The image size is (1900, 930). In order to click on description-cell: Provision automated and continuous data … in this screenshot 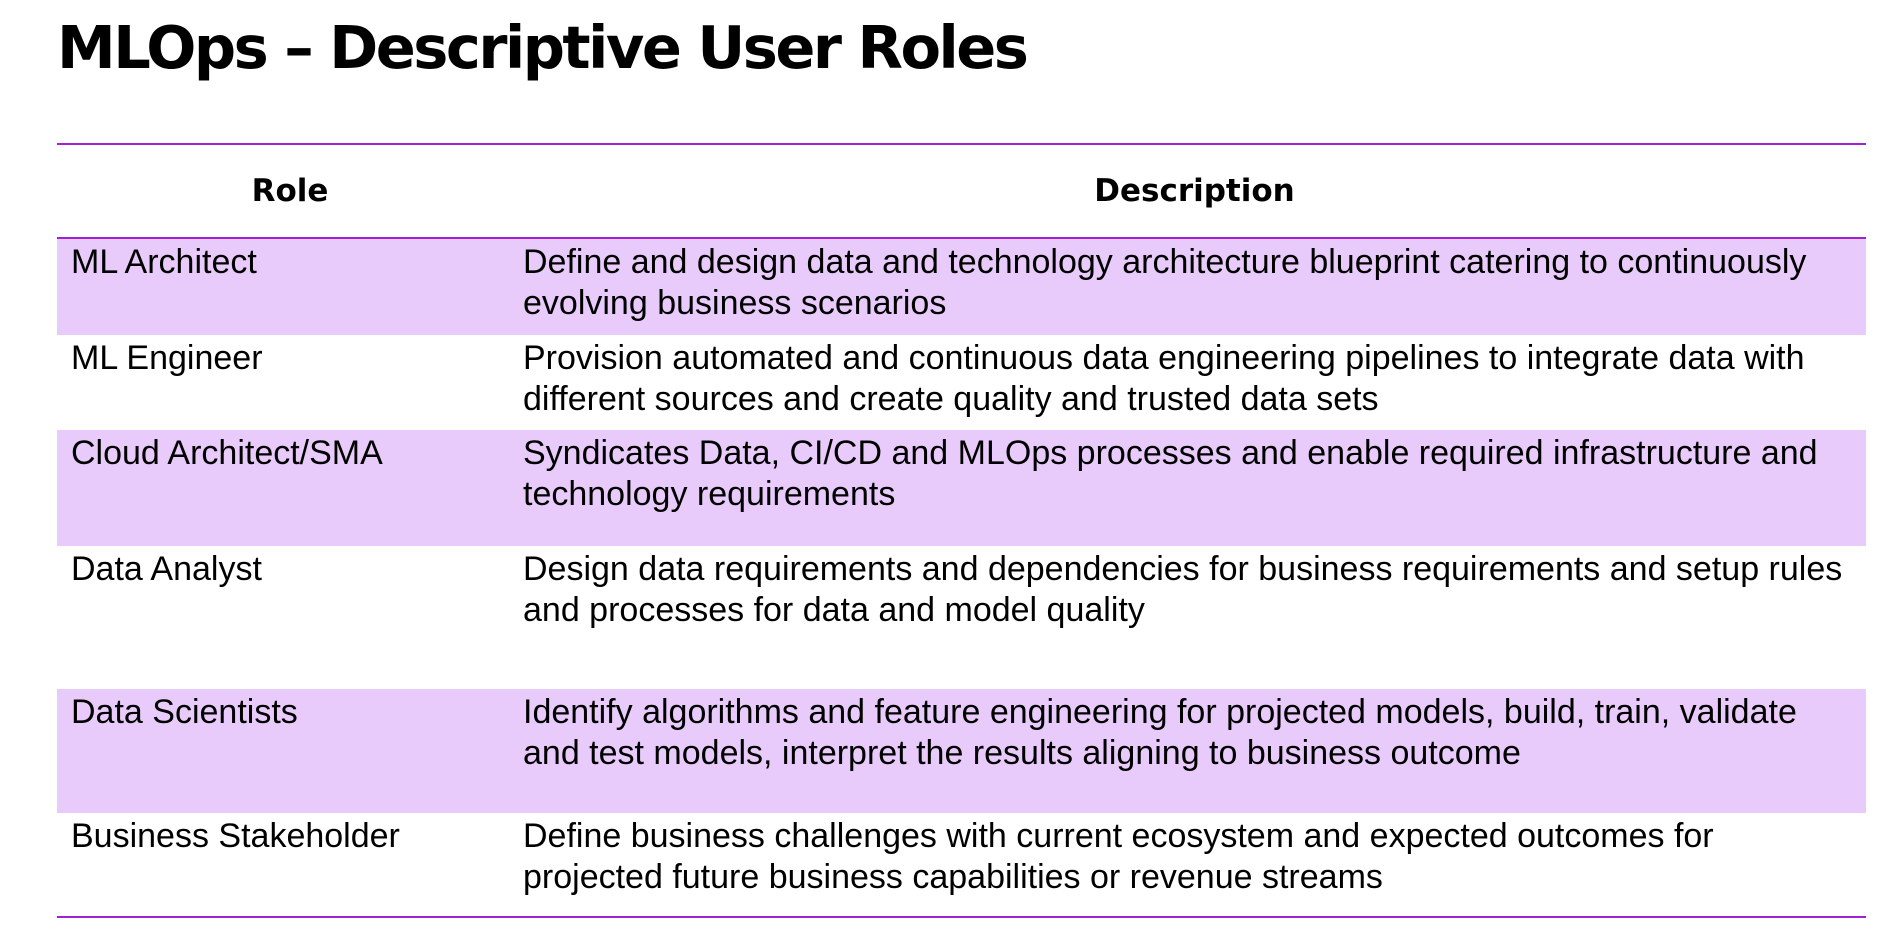, I will do `click(1164, 378)`.